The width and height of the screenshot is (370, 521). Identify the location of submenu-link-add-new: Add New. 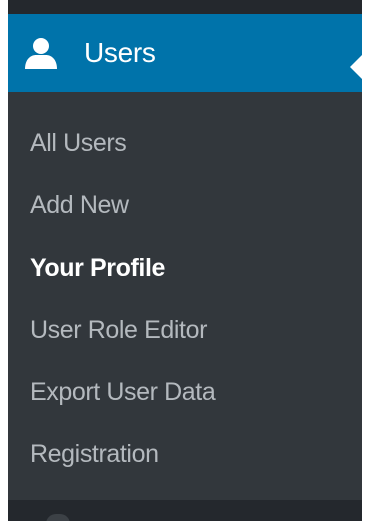
(79, 205).